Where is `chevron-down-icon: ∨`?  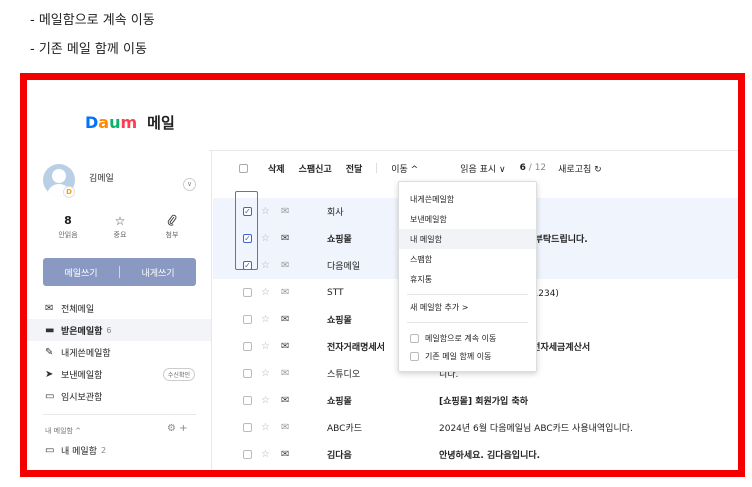
chevron-down-icon: ∨ is located at coordinates (189, 184).